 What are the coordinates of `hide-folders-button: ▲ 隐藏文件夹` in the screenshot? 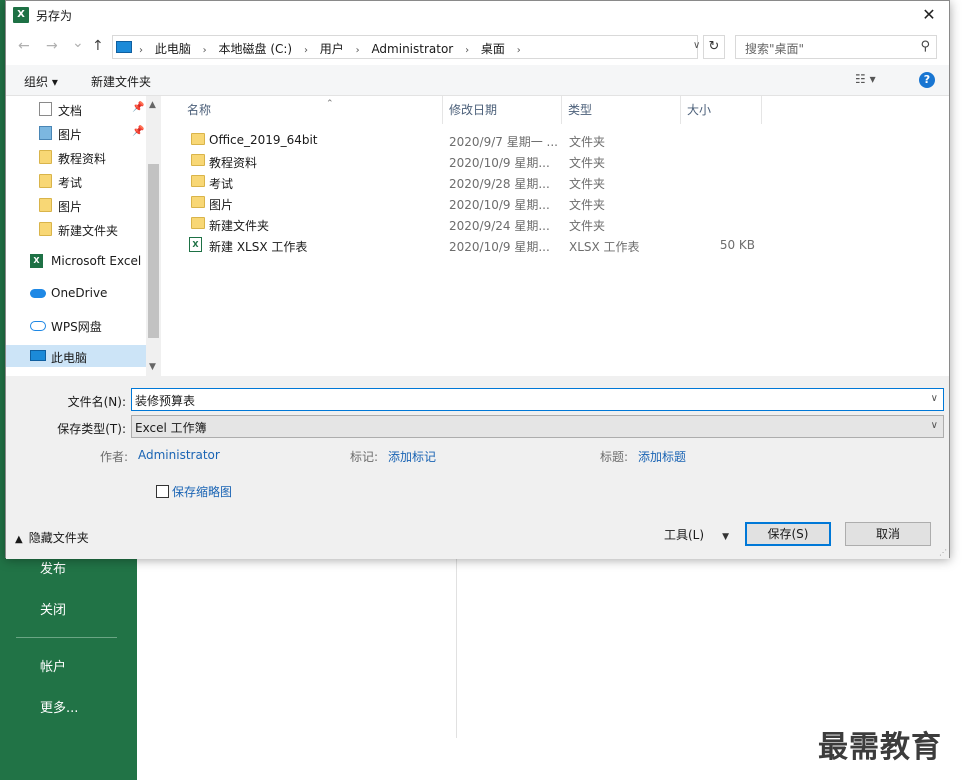 It's located at (52, 537).